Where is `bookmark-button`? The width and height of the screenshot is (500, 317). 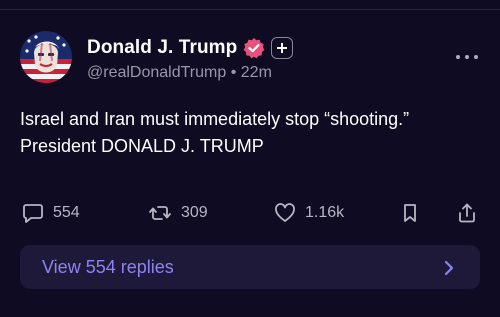 bookmark-button is located at coordinates (410, 213).